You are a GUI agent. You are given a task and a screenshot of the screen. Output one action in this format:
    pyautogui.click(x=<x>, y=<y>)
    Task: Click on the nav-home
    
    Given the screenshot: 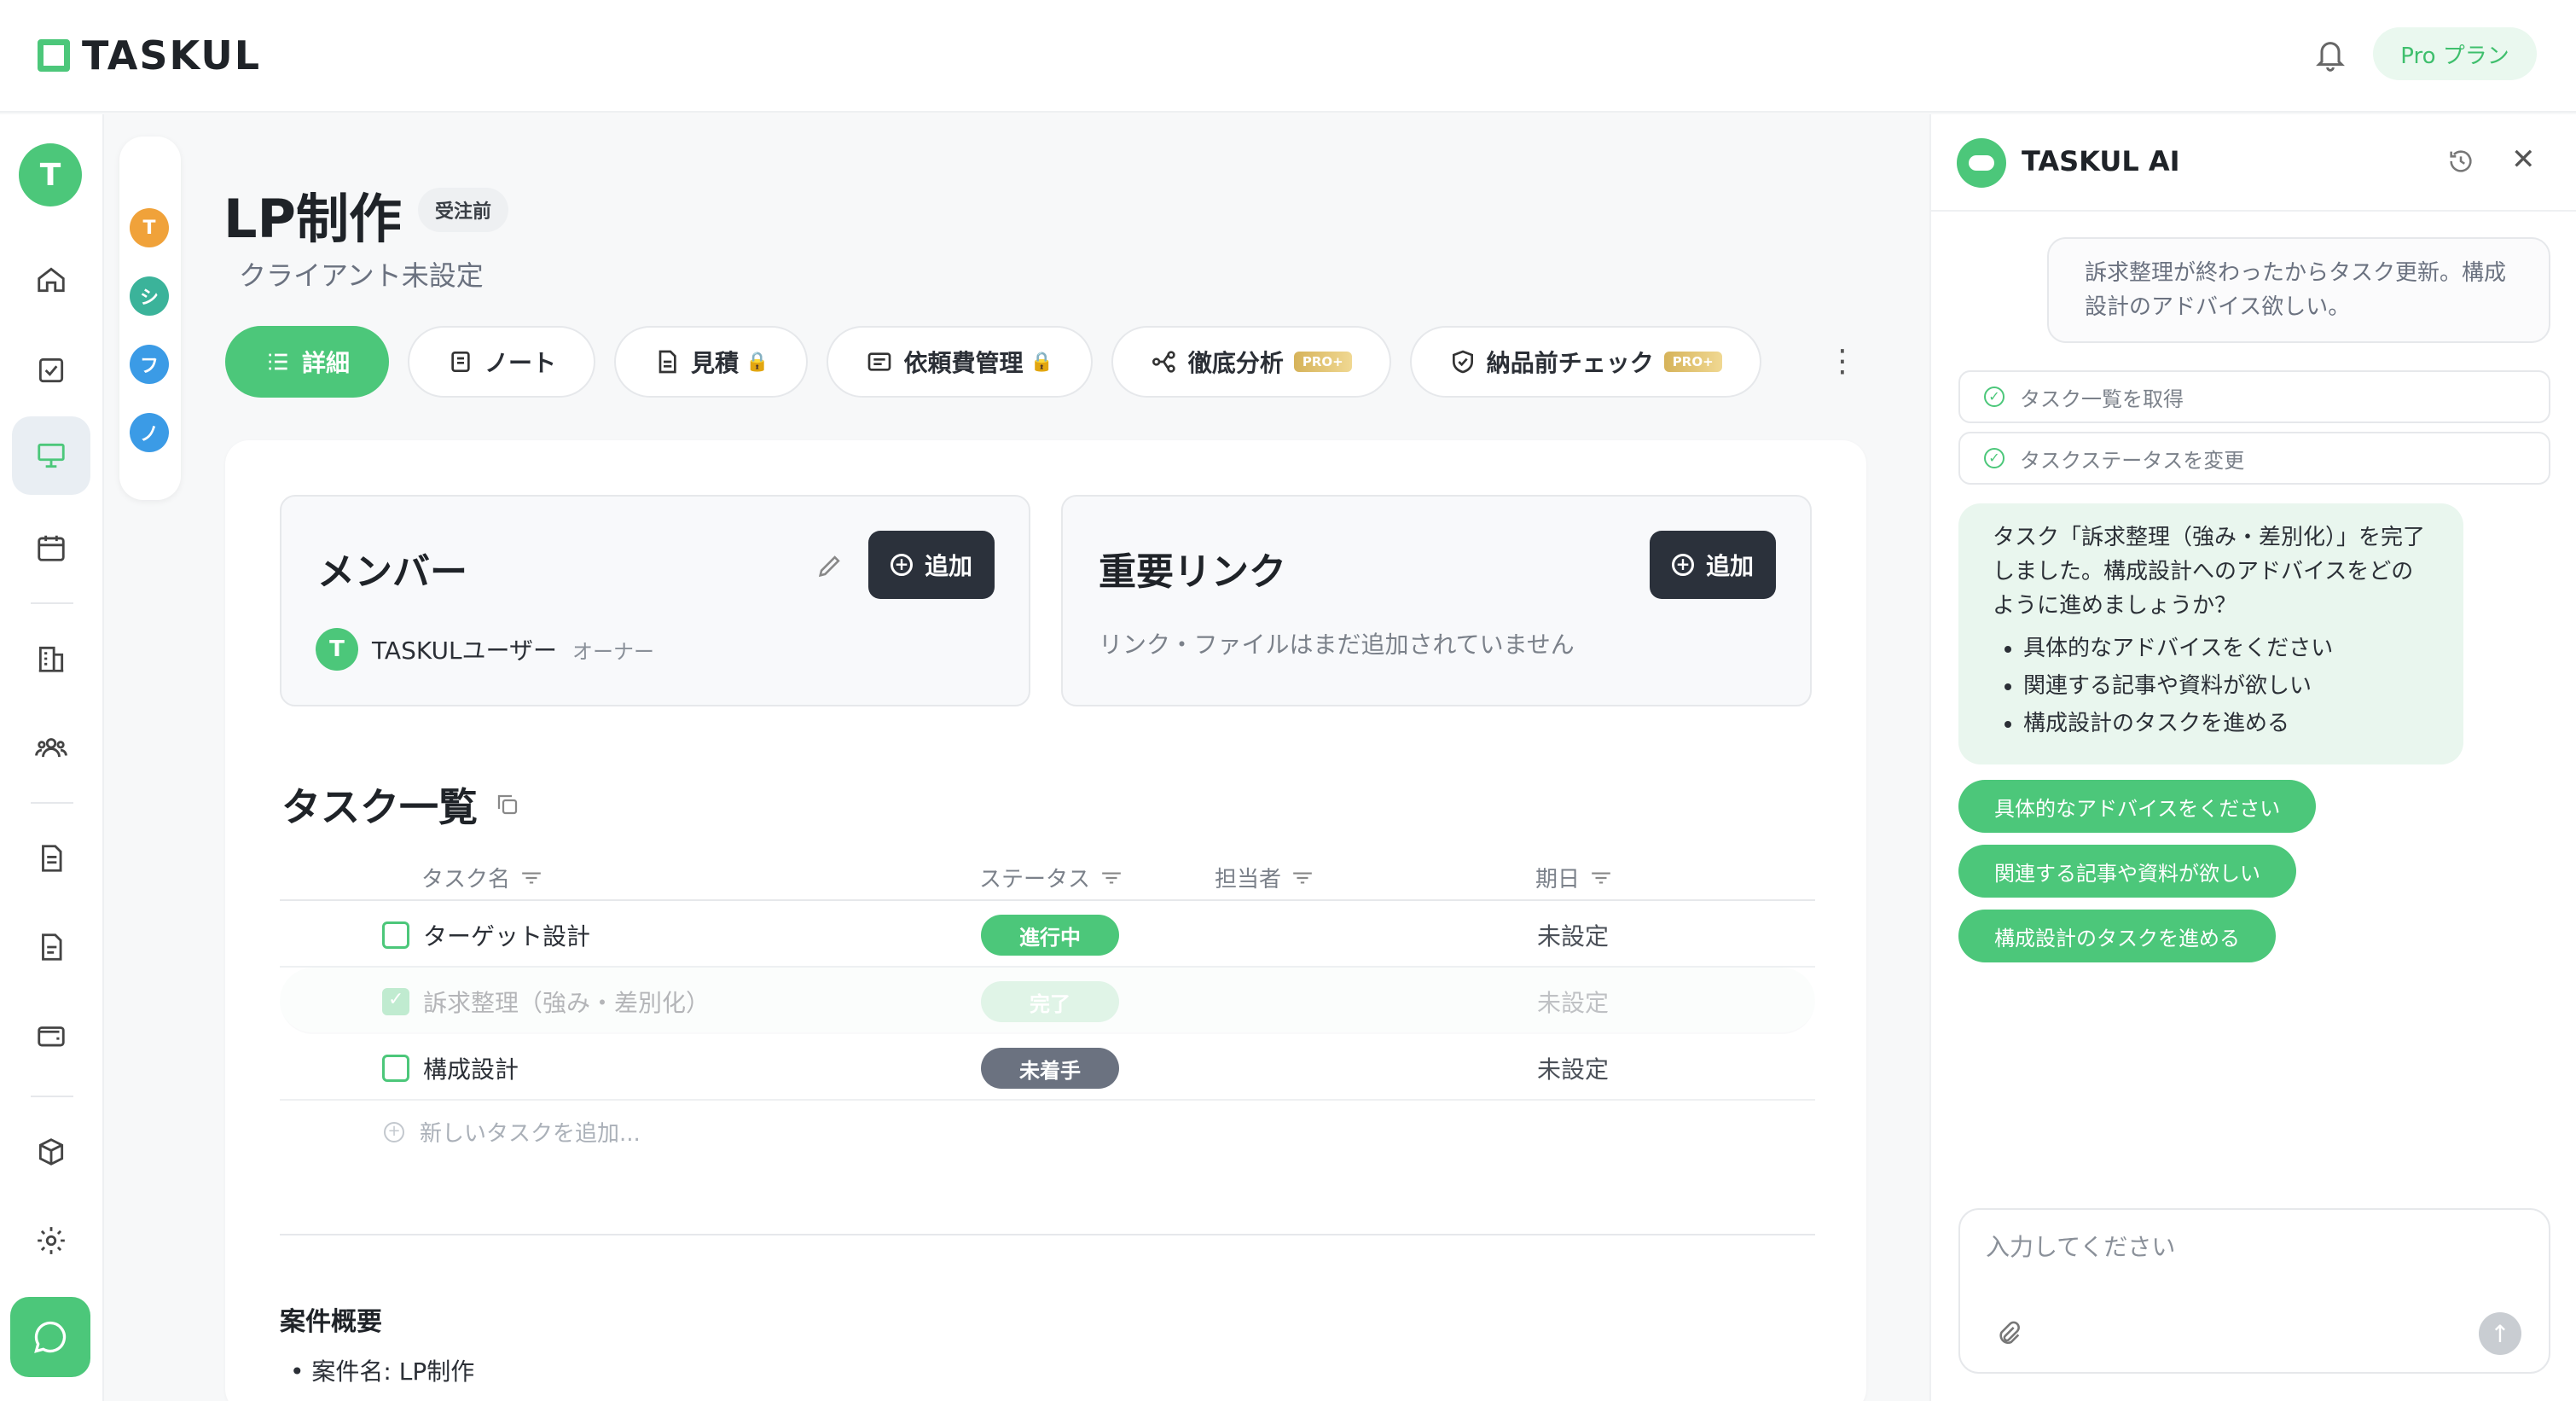 What is the action you would take?
    pyautogui.click(x=51, y=280)
    